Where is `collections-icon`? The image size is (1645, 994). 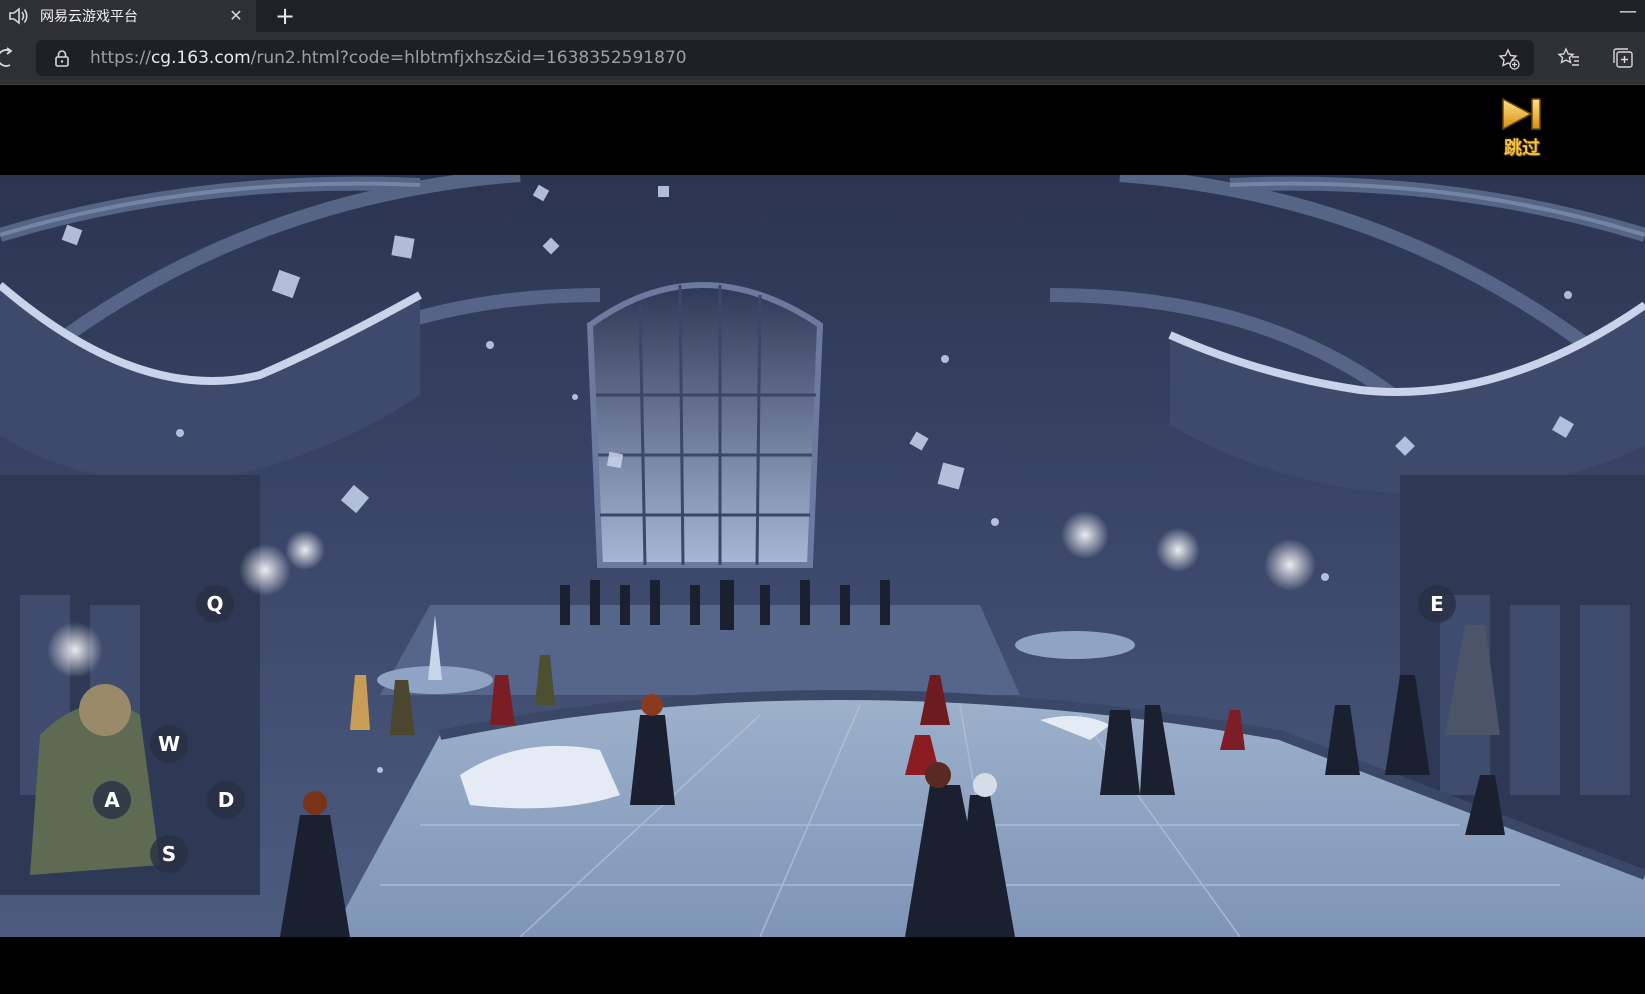
collections-icon is located at coordinates (1623, 58).